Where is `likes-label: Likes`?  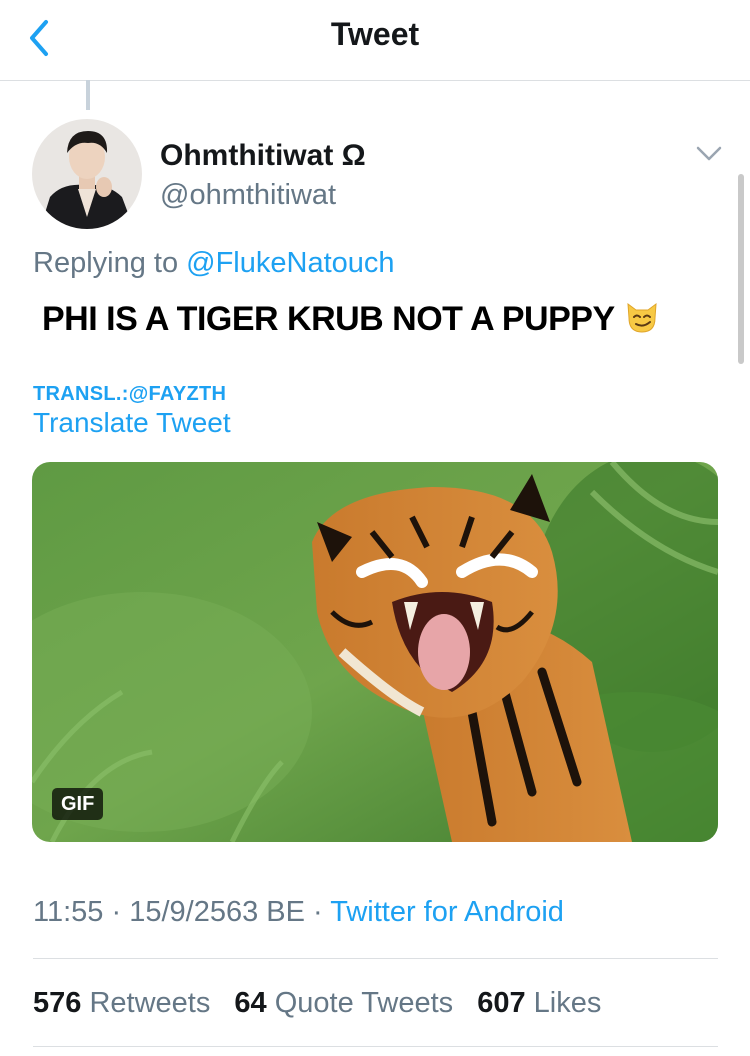 likes-label: Likes is located at coordinates (567, 1003).